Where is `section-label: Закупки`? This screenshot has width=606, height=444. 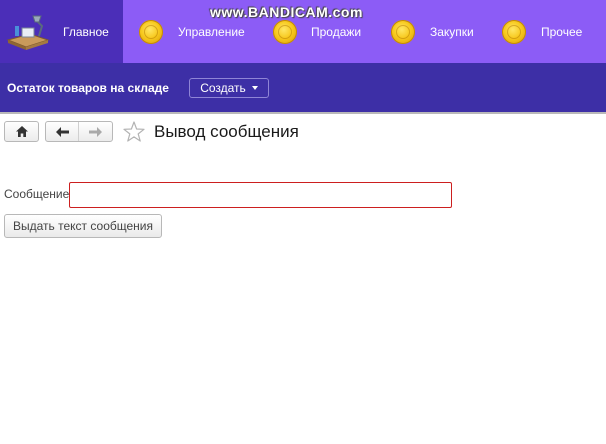
section-label: Закупки is located at coordinates (452, 31).